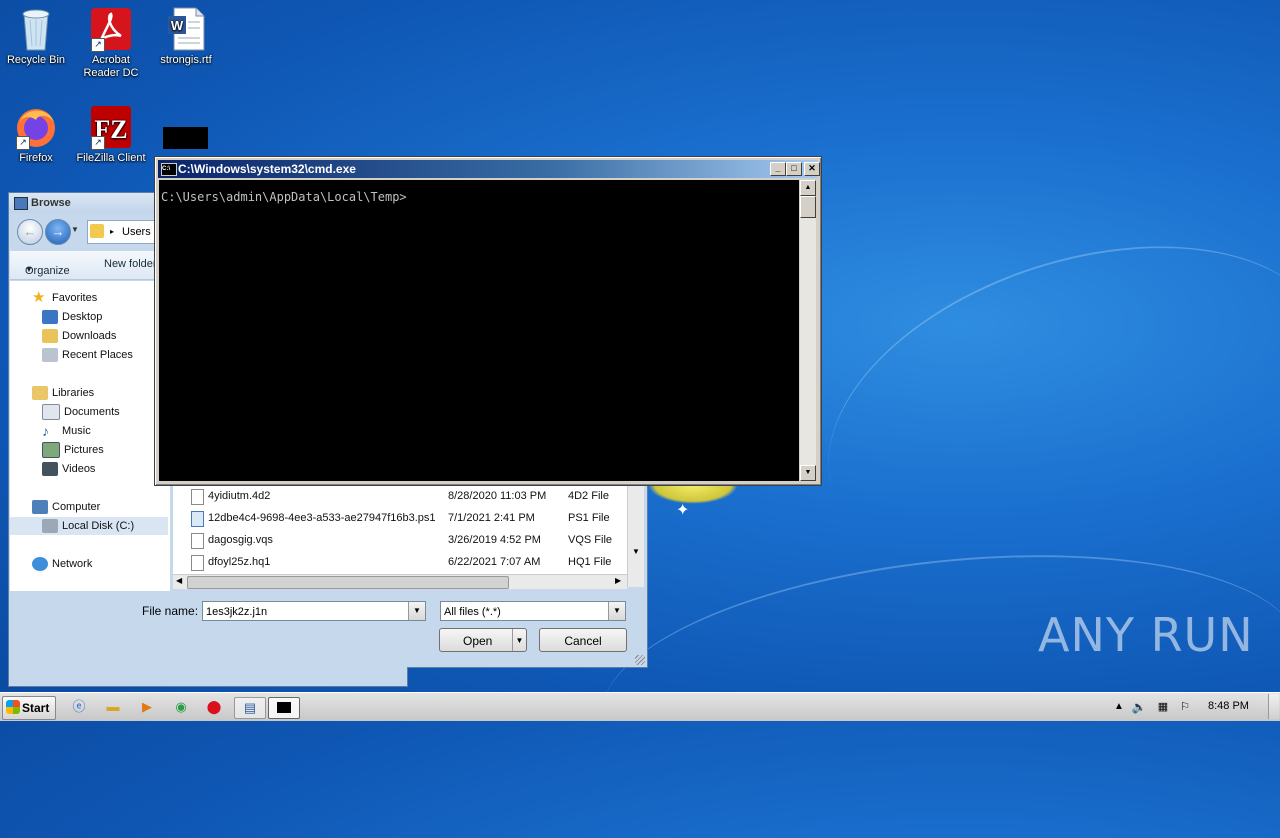  What do you see at coordinates (778, 169) in the screenshot?
I see `minimize-button: _` at bounding box center [778, 169].